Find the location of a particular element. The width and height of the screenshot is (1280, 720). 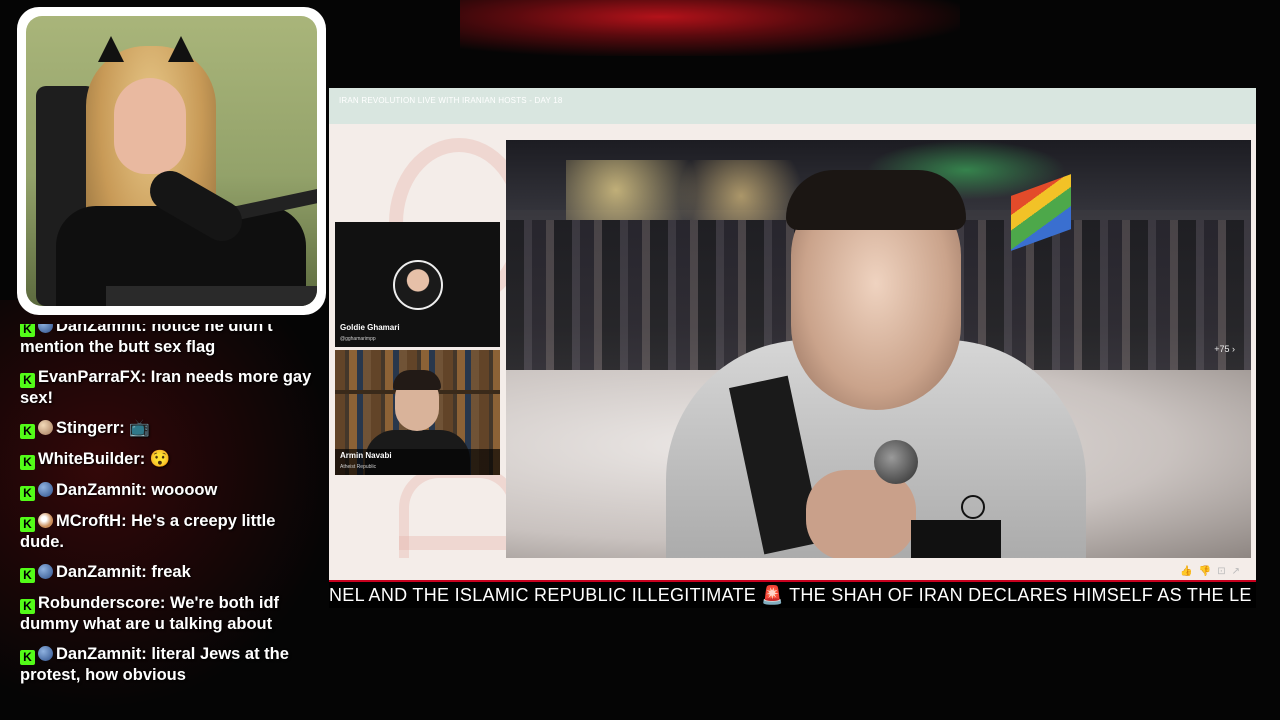

chat-message-text: EvanParraFX: Iran needs more gay sex! is located at coordinates (166, 387).